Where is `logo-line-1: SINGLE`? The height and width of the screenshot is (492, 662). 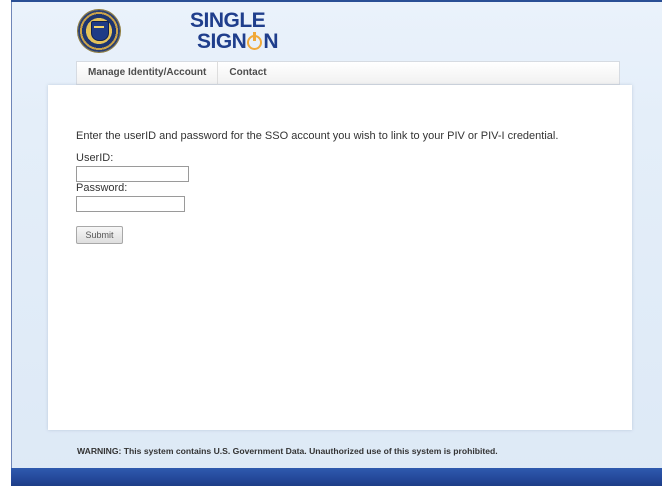
logo-line-1: SINGLE is located at coordinates (228, 20).